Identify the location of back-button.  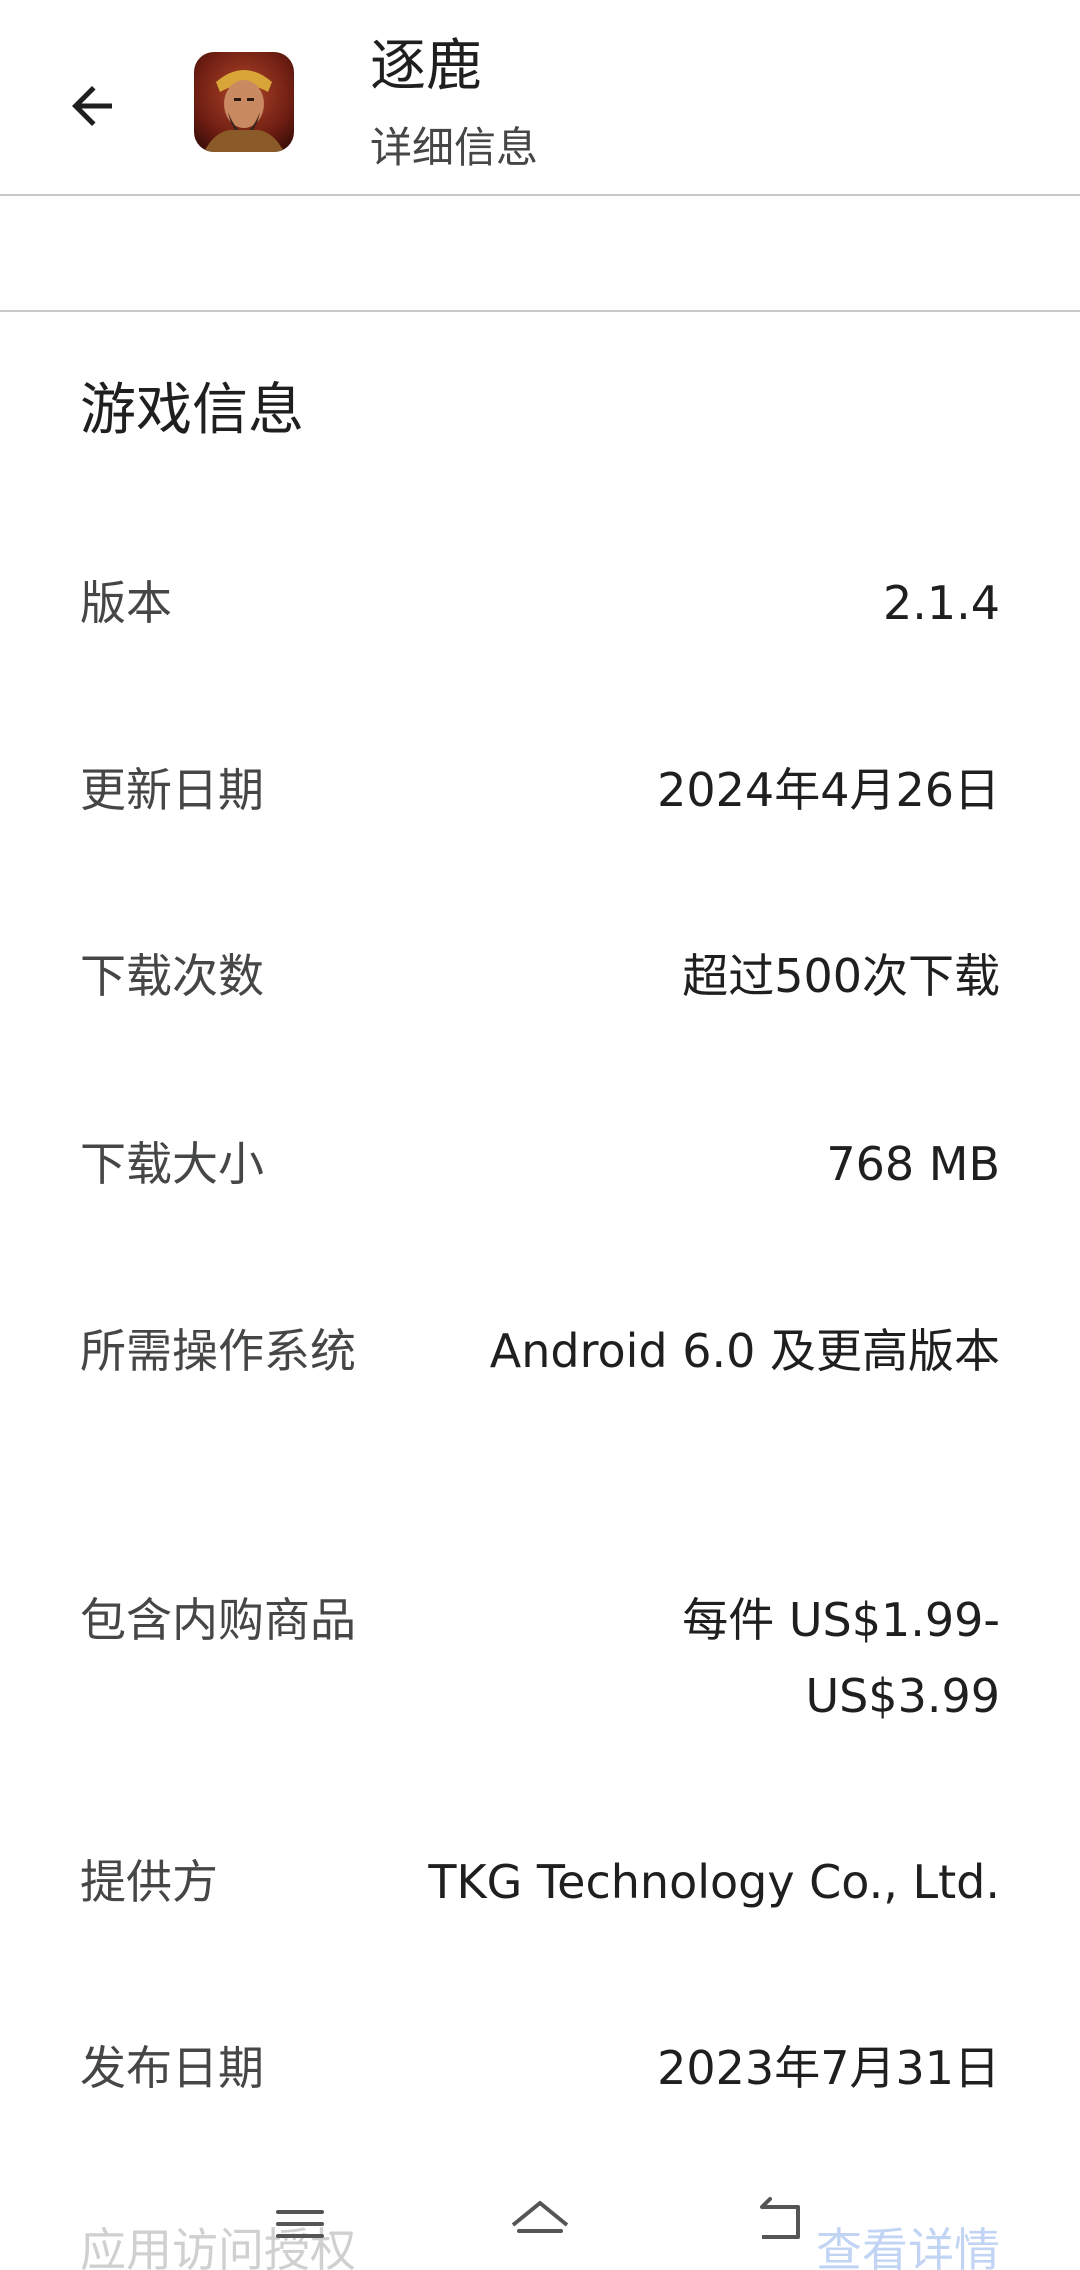
(92, 106).